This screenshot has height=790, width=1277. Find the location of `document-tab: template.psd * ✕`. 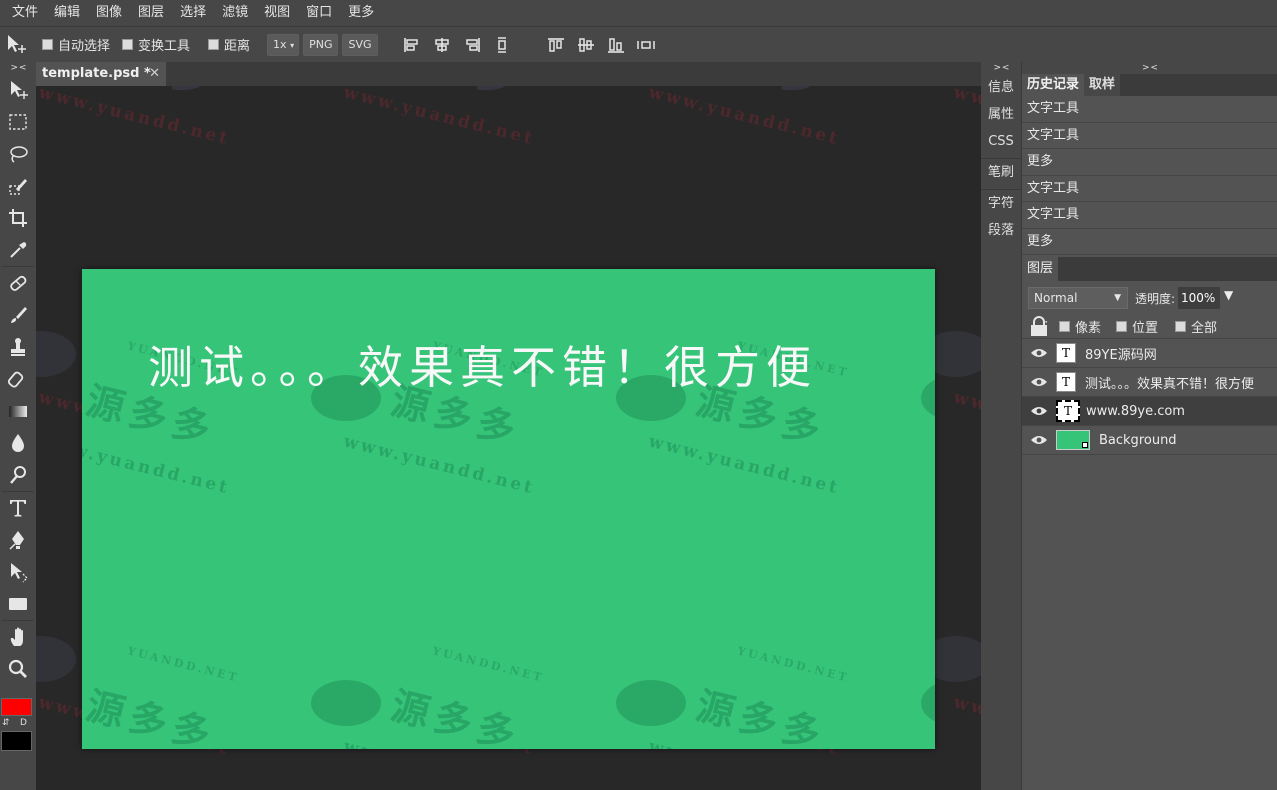

document-tab: template.psd * ✕ is located at coordinates (101, 74).